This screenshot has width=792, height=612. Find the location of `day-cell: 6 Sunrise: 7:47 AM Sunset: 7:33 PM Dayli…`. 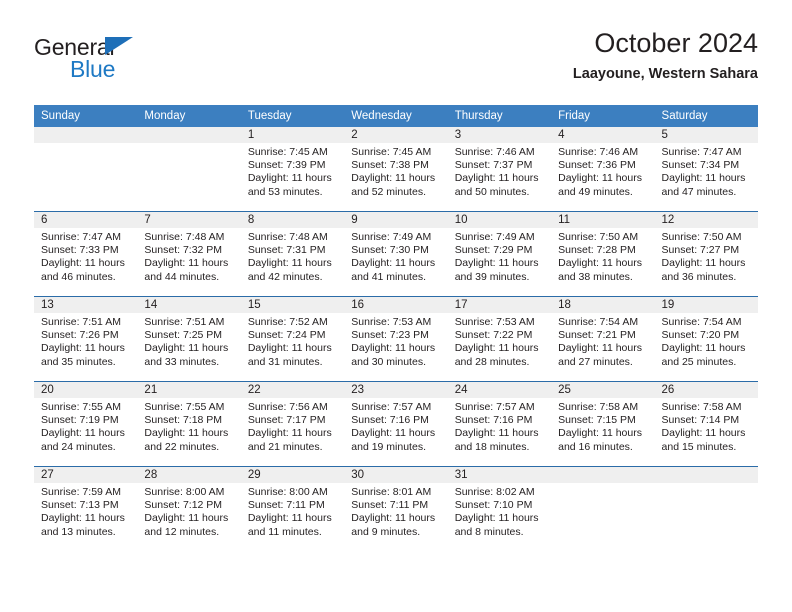

day-cell: 6 Sunrise: 7:47 AM Sunset: 7:33 PM Dayli… is located at coordinates (86, 254).